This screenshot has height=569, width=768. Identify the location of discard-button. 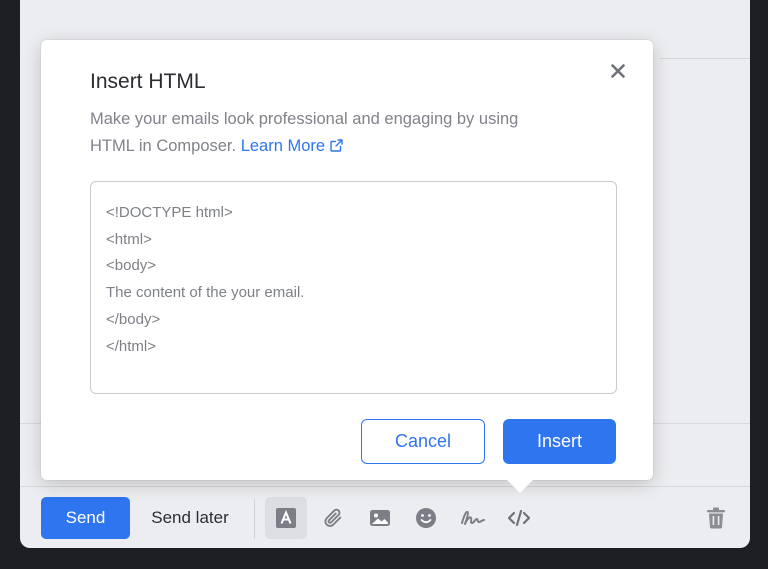
(716, 518).